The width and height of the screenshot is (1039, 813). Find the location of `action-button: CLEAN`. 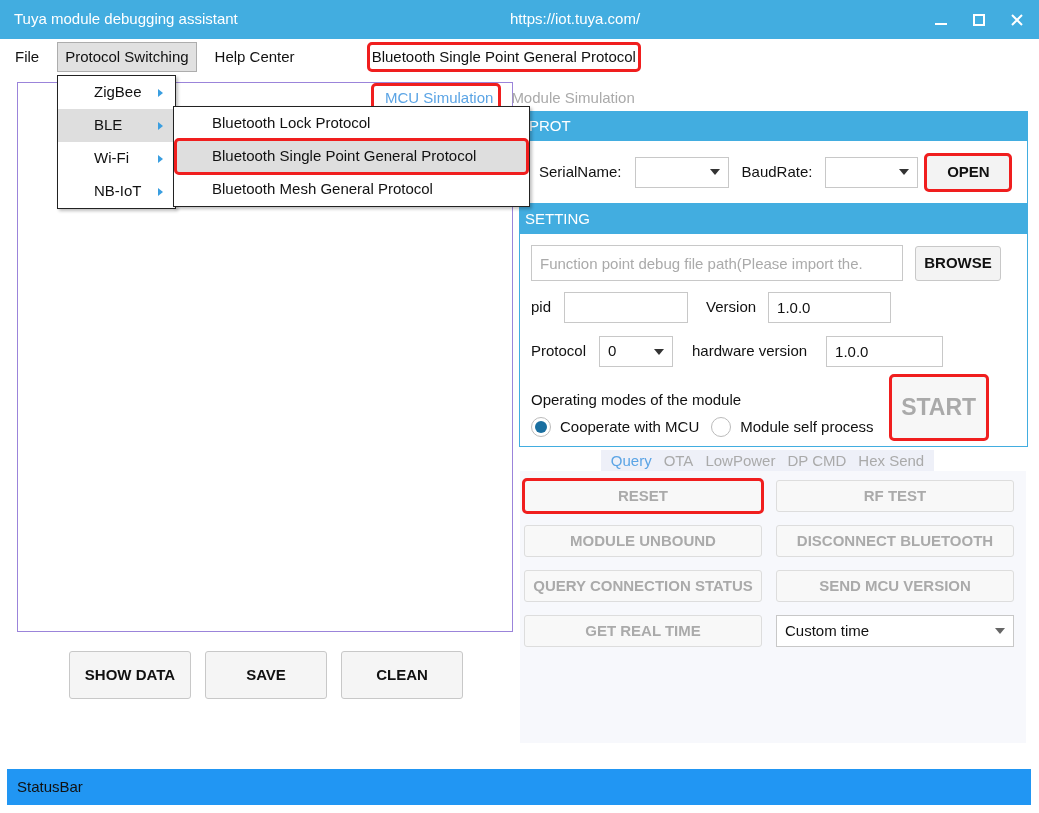

action-button: CLEAN is located at coordinates (402, 675).